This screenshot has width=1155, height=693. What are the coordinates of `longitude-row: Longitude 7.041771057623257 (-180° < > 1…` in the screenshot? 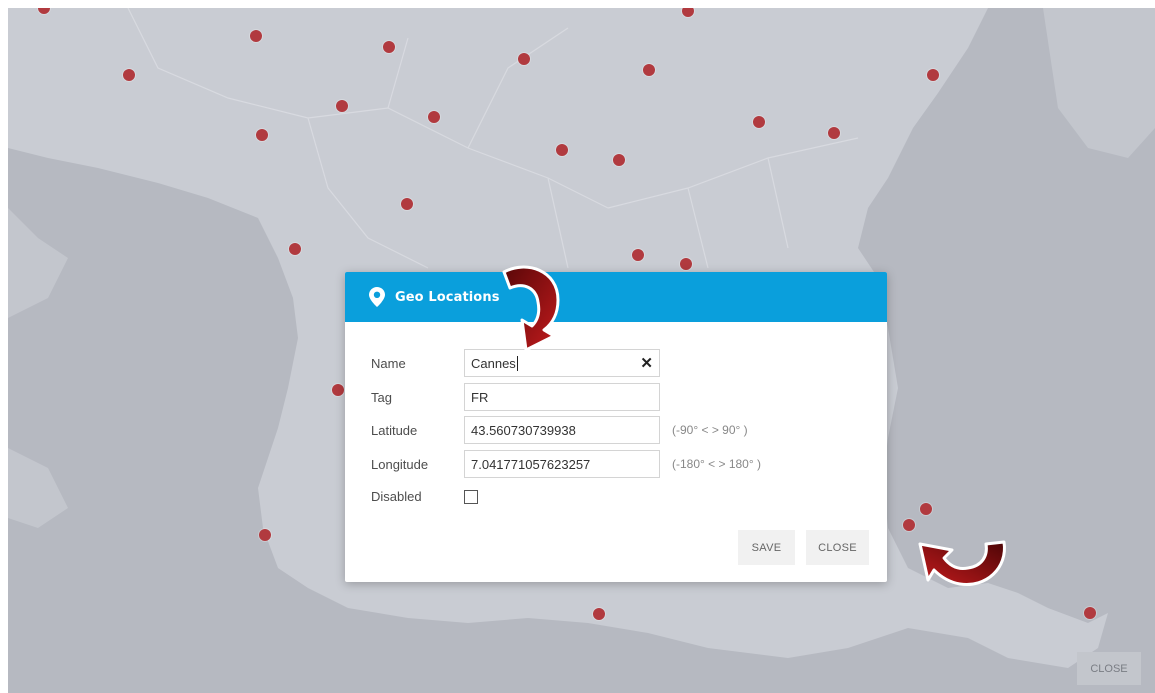 It's located at (566, 464).